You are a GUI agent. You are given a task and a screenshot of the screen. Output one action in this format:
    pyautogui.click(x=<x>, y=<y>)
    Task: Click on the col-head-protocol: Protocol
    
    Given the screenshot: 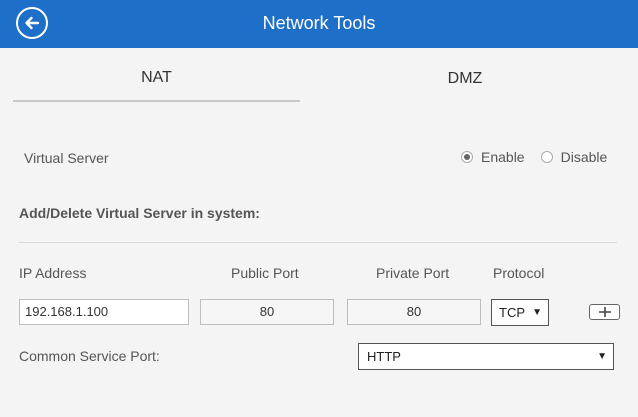 What is the action you would take?
    pyautogui.click(x=519, y=273)
    